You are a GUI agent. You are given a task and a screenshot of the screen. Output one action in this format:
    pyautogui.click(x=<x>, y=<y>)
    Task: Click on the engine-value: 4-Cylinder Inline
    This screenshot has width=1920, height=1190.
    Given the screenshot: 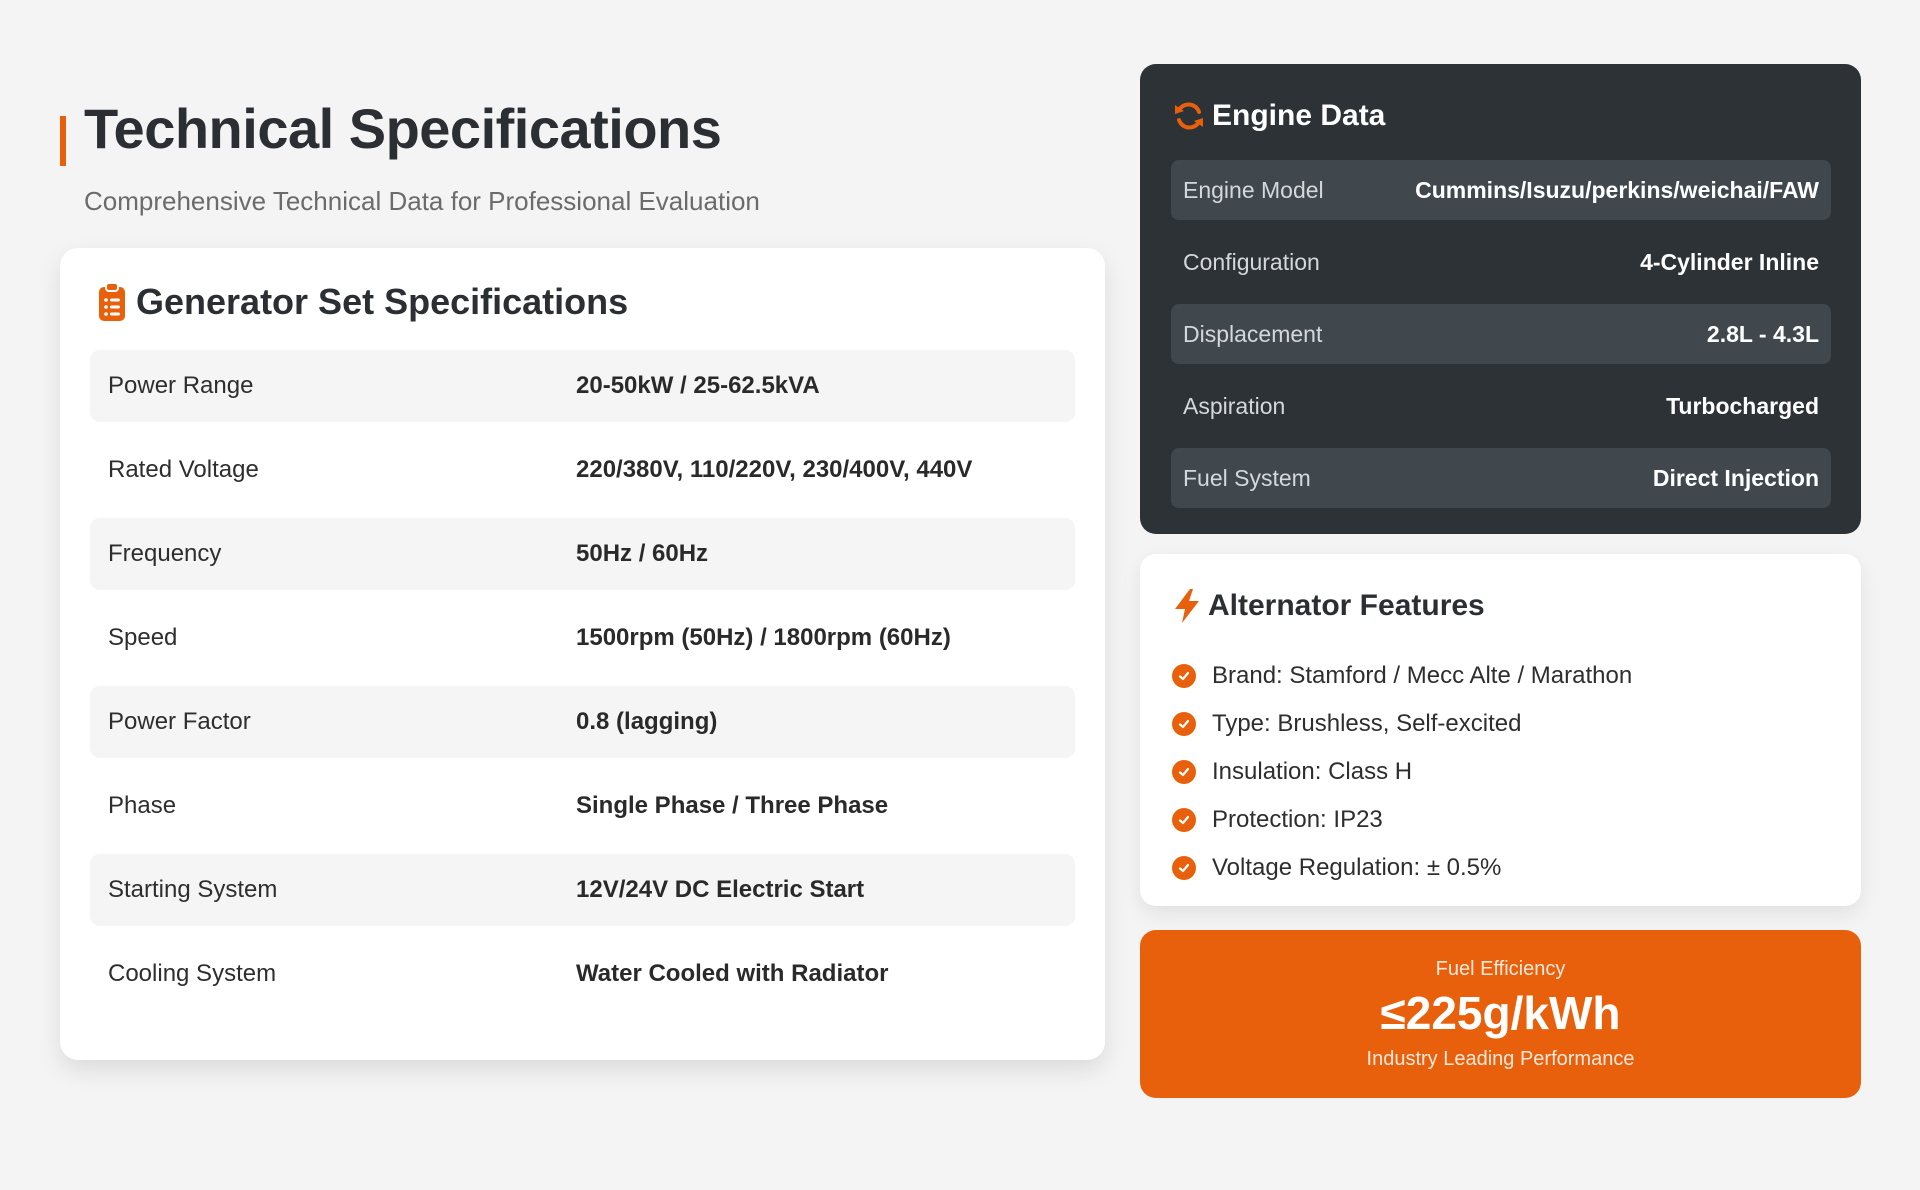 What is the action you would take?
    pyautogui.click(x=1729, y=261)
    